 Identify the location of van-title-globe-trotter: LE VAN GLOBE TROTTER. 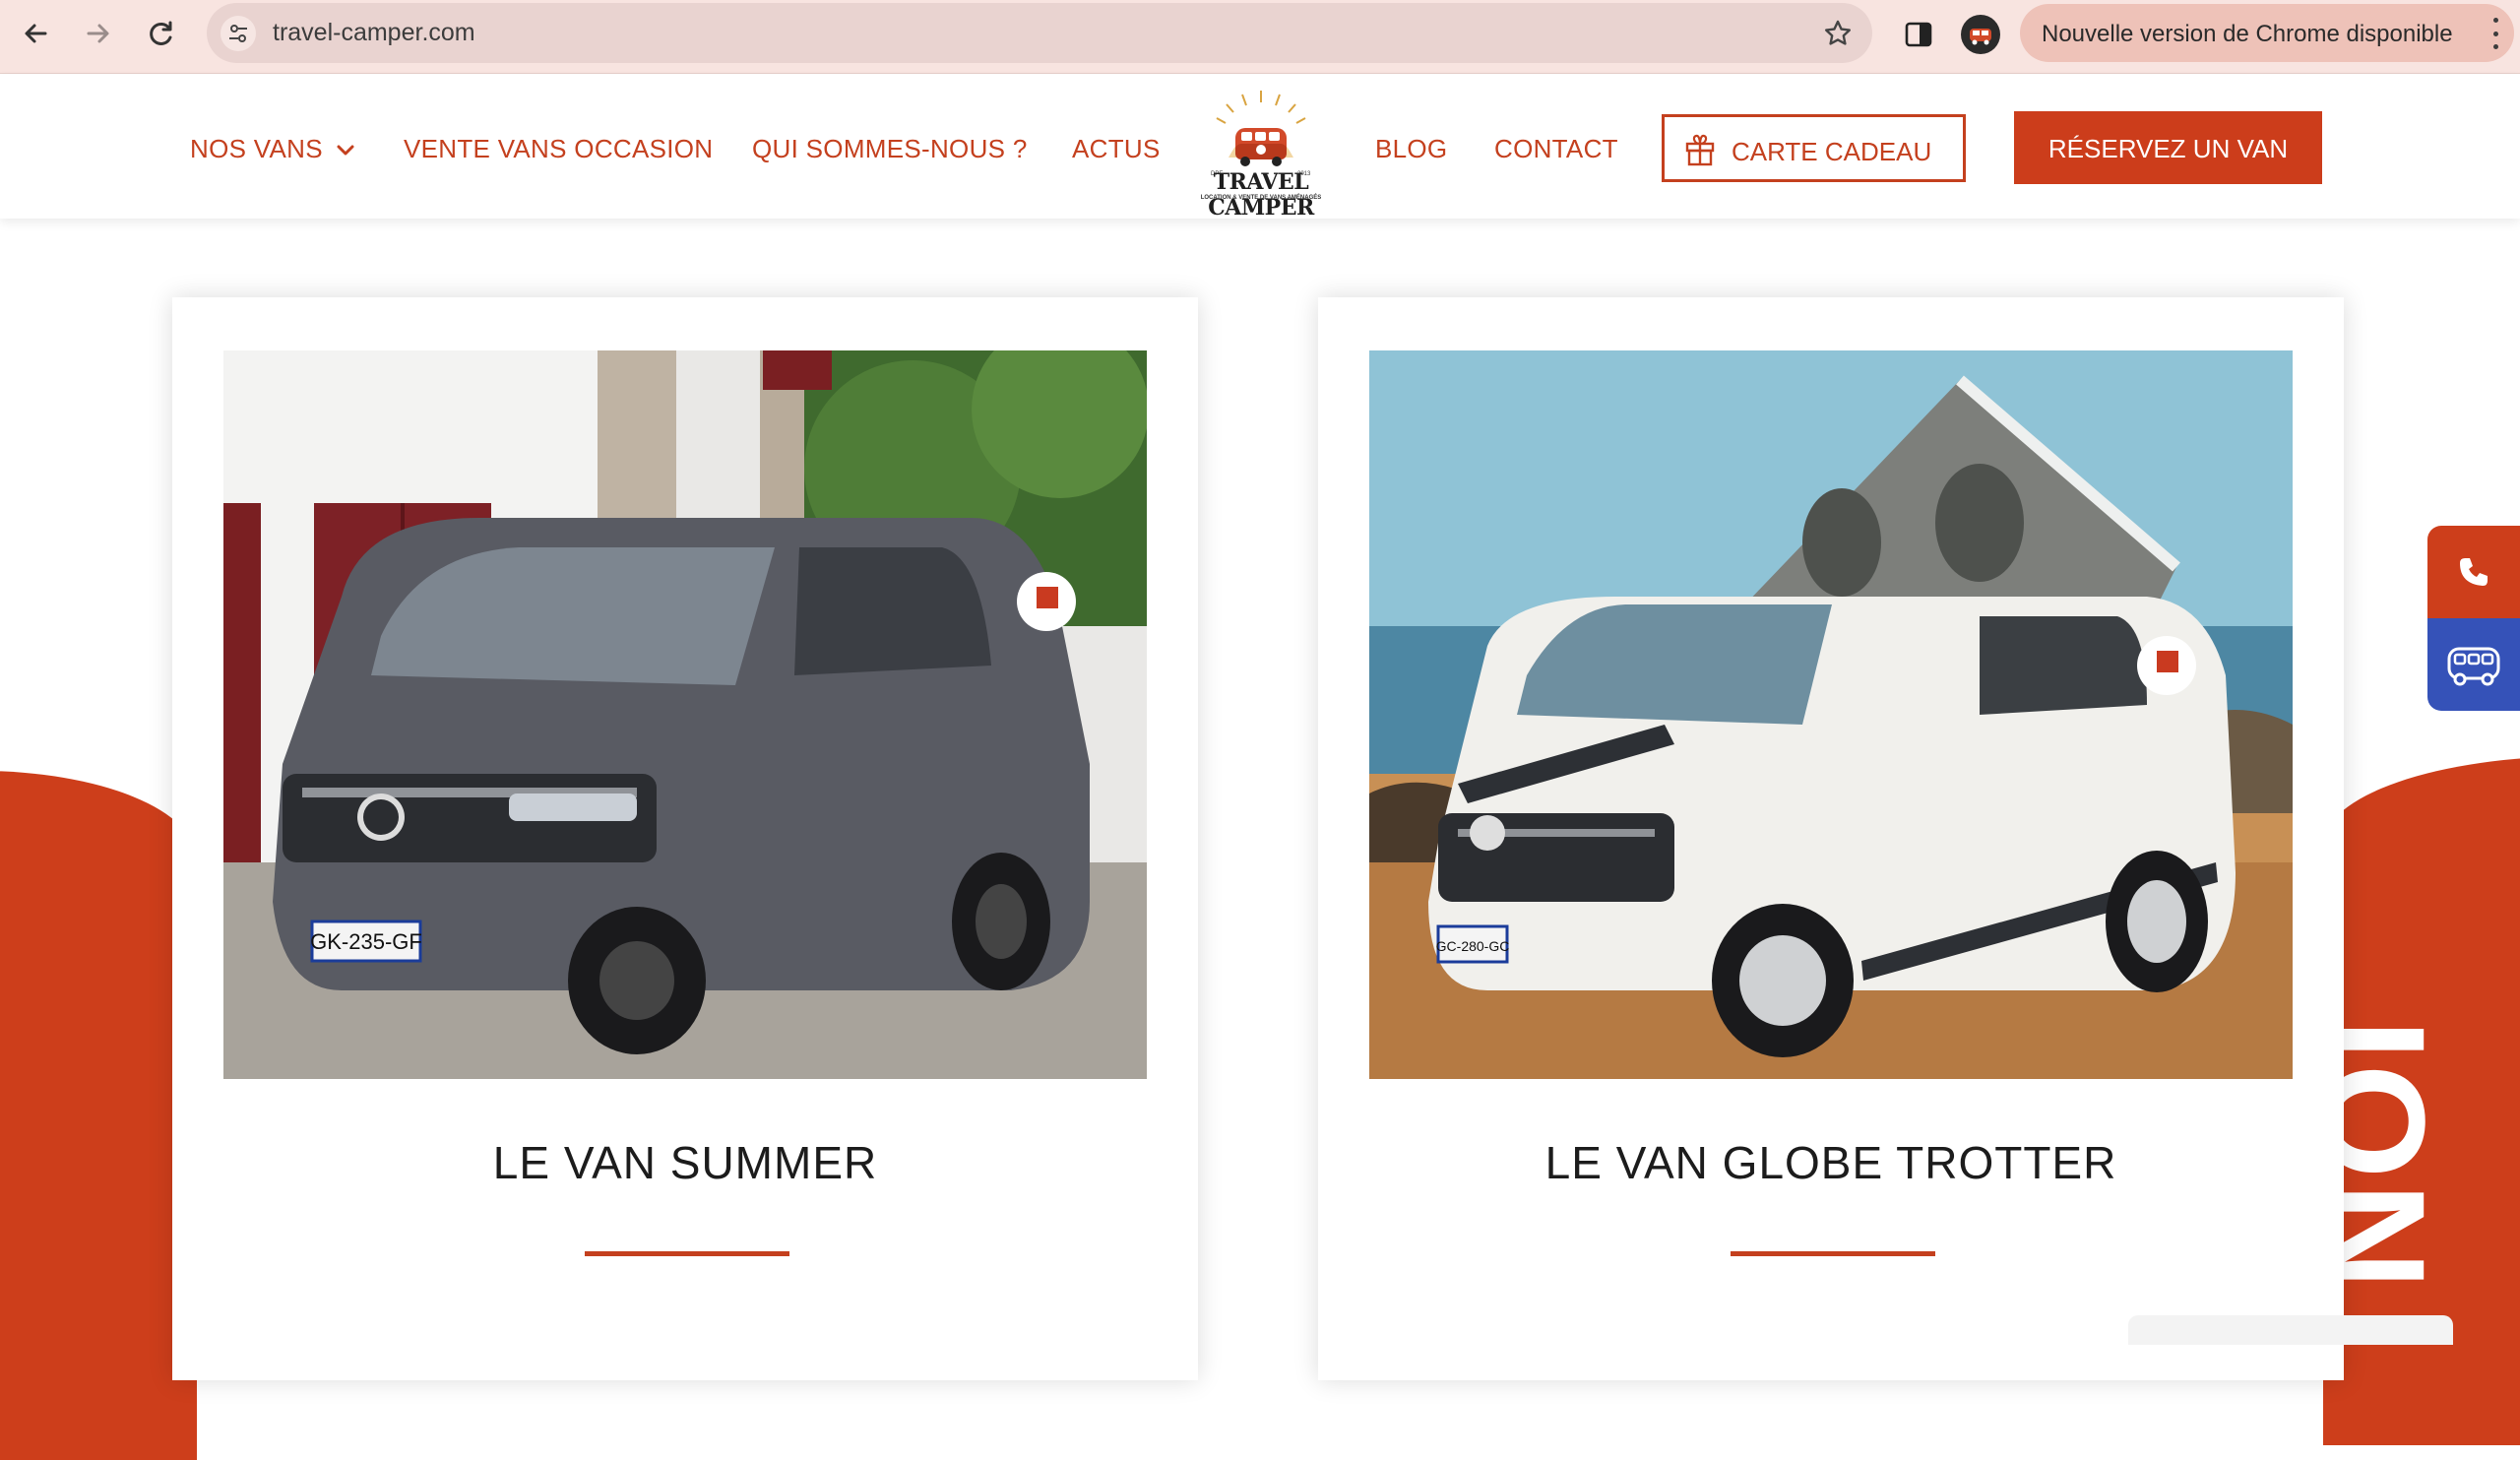
(1831, 1162).